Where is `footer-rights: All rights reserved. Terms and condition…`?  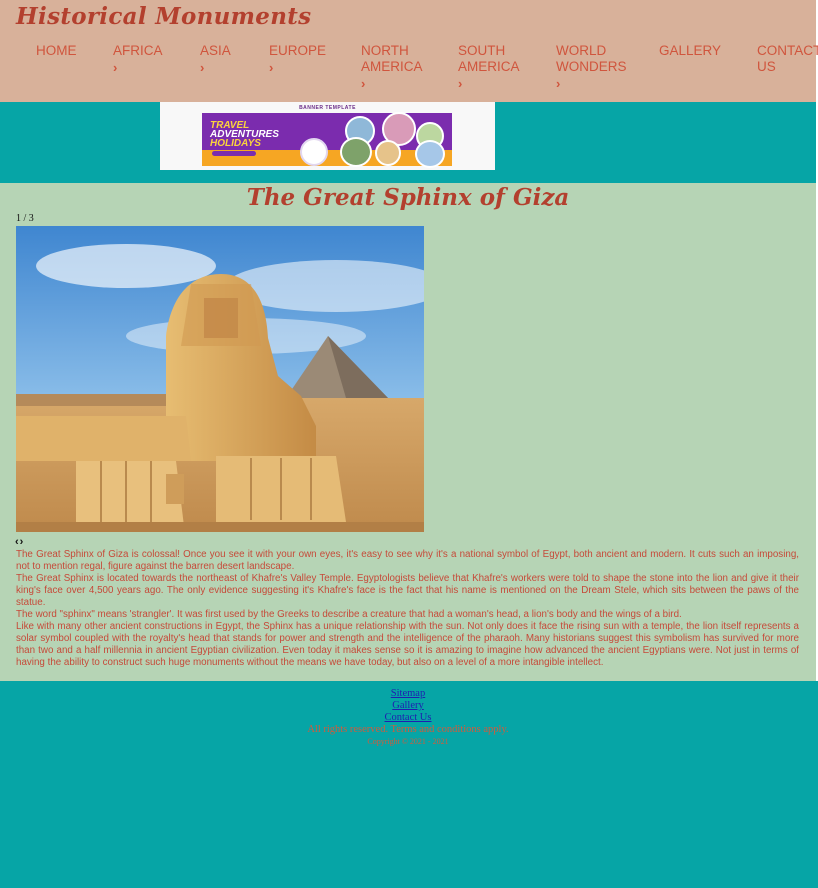 footer-rights: All rights reserved. Terms and condition… is located at coordinates (408, 729).